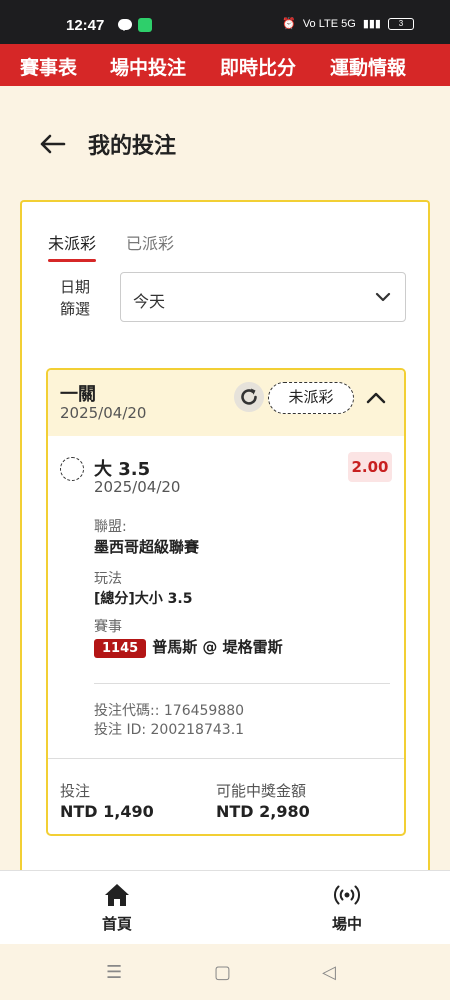 The image size is (450, 1000). Describe the element at coordinates (150, 246) in the screenshot. I see `tab-settled: 已派彩` at that location.